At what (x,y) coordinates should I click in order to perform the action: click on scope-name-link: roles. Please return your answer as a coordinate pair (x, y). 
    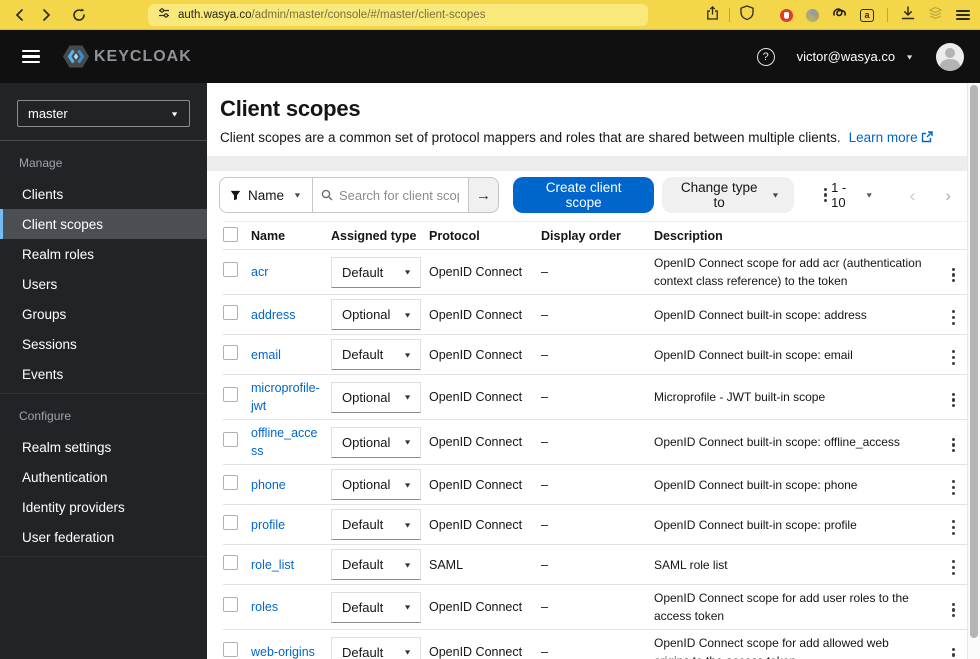
    Looking at the image, I should click on (264, 607).